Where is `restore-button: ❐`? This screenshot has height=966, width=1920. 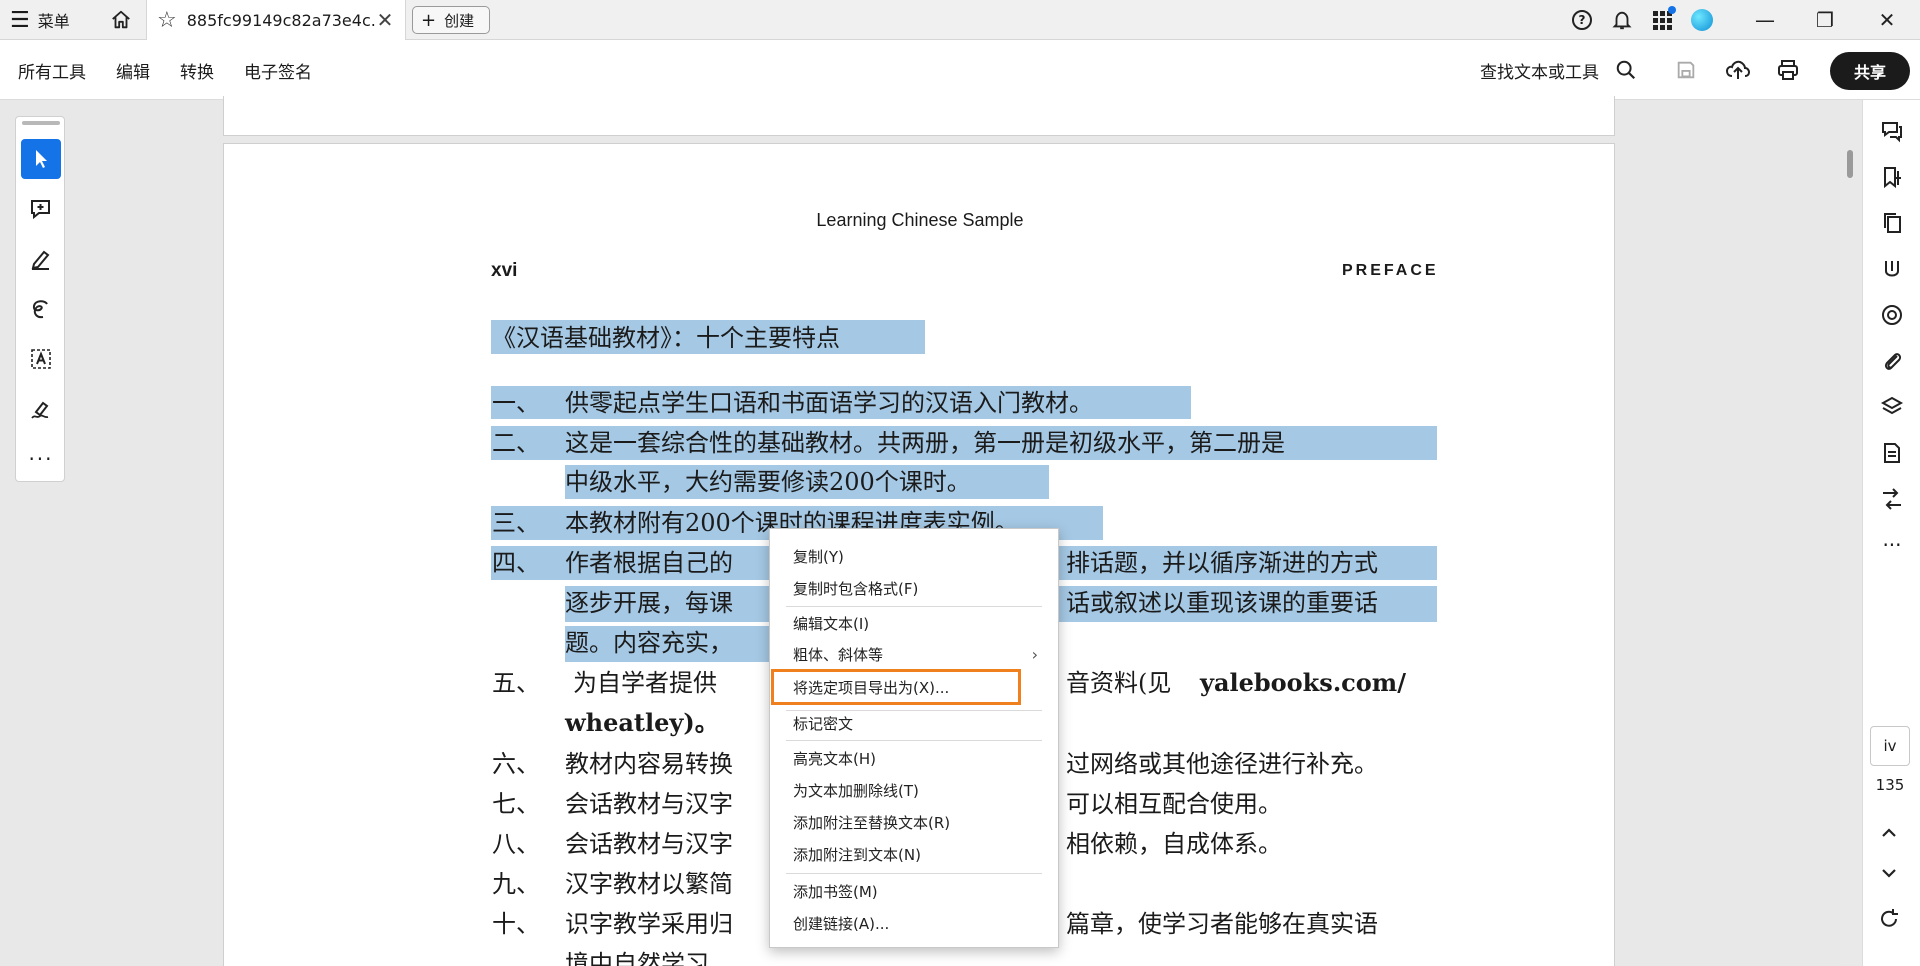
restore-button: ❐ is located at coordinates (1825, 20).